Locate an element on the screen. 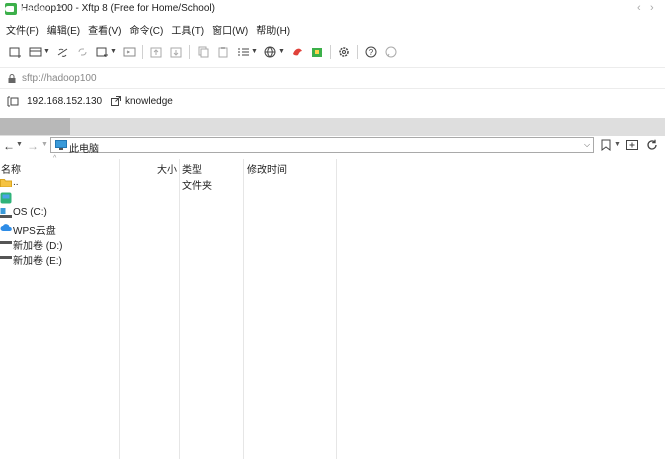 This screenshot has width=665, height=459. folder-icon is located at coordinates (6, 183).